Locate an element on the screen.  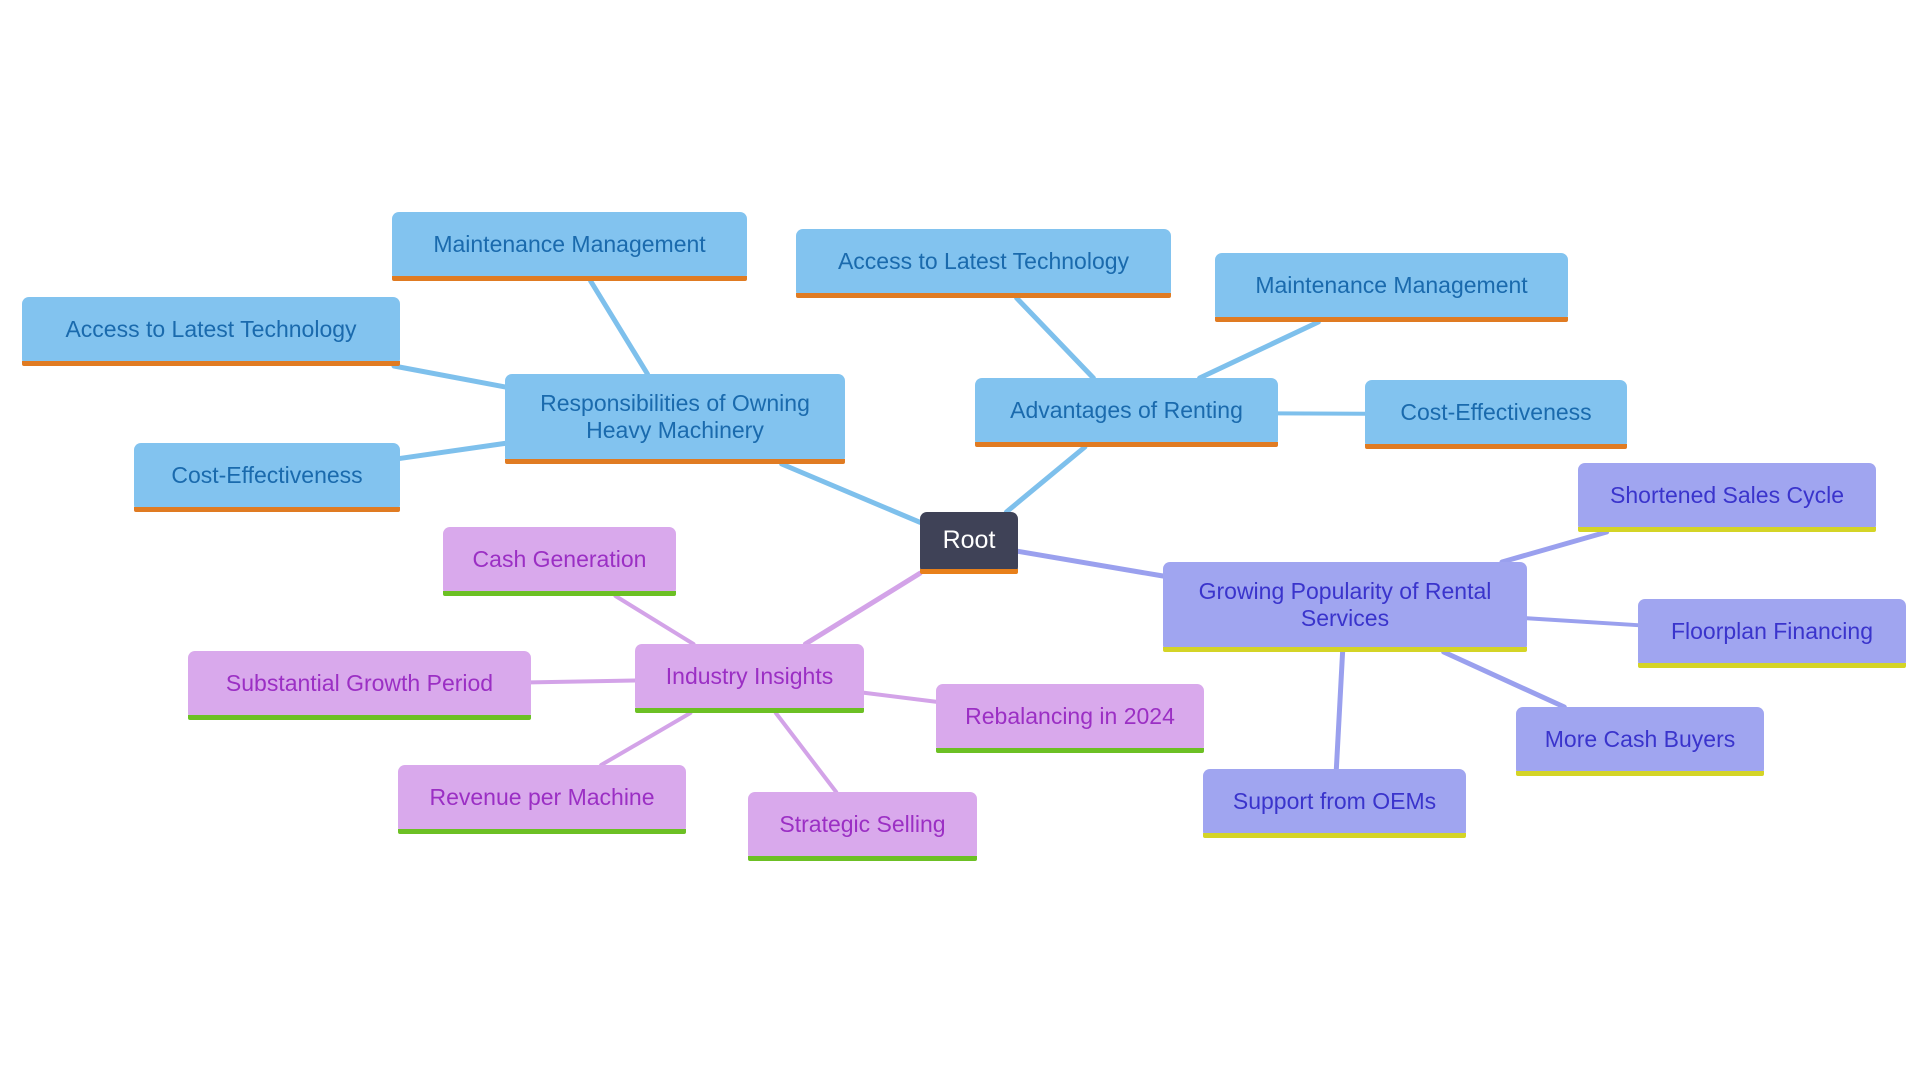
node-label: Strategic Selling is located at coordinates (862, 823).